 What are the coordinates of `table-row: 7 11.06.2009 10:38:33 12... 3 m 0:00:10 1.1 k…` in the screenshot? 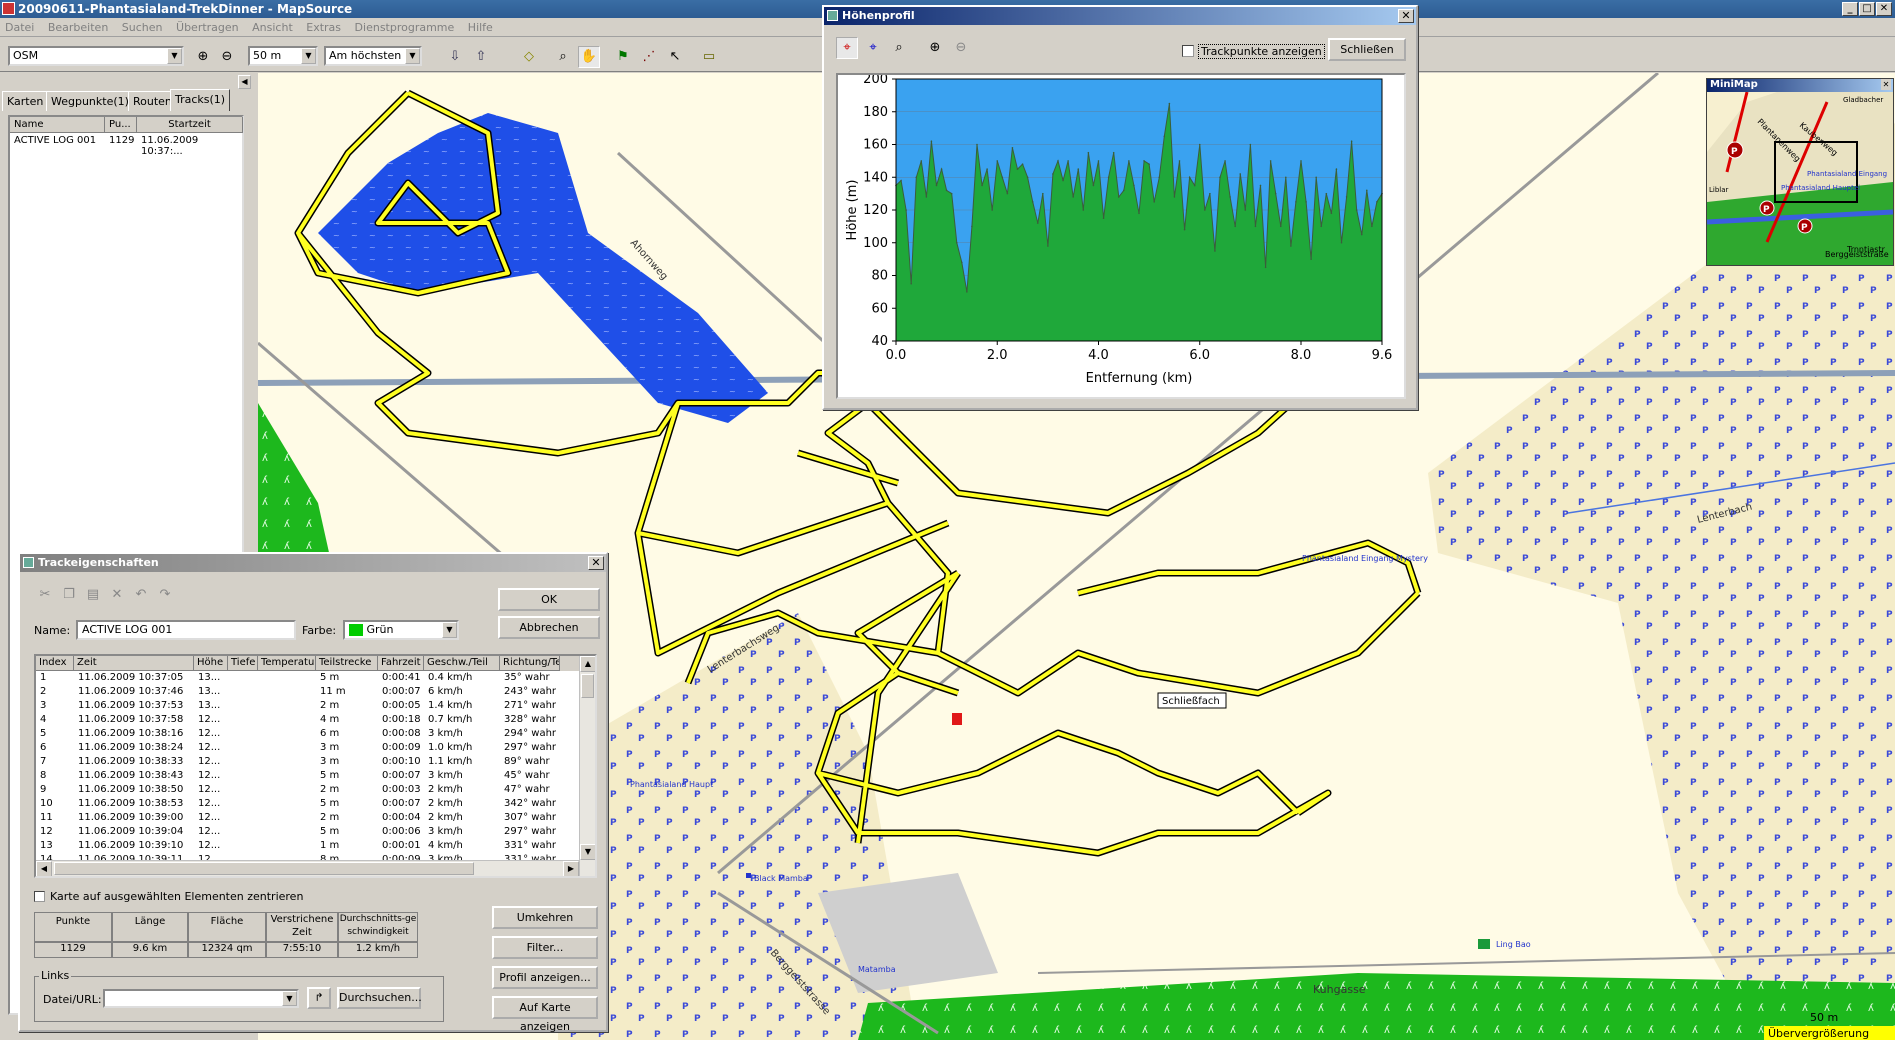 It's located at (315, 762).